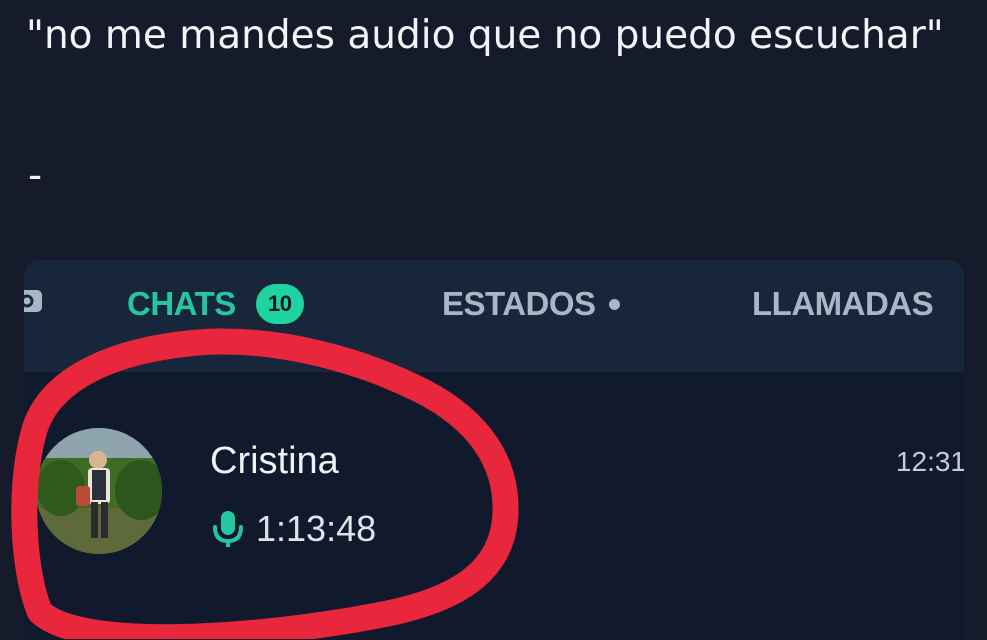  What do you see at coordinates (929, 461) in the screenshot?
I see `chat-timestamp: 12:31` at bounding box center [929, 461].